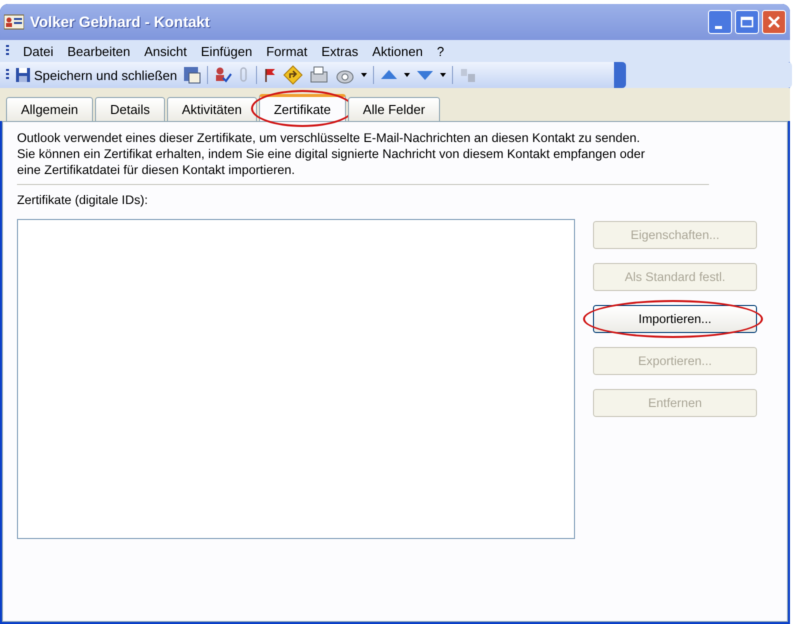 The image size is (797, 624). What do you see at coordinates (718, 27) in the screenshot?
I see `minimize-icon` at bounding box center [718, 27].